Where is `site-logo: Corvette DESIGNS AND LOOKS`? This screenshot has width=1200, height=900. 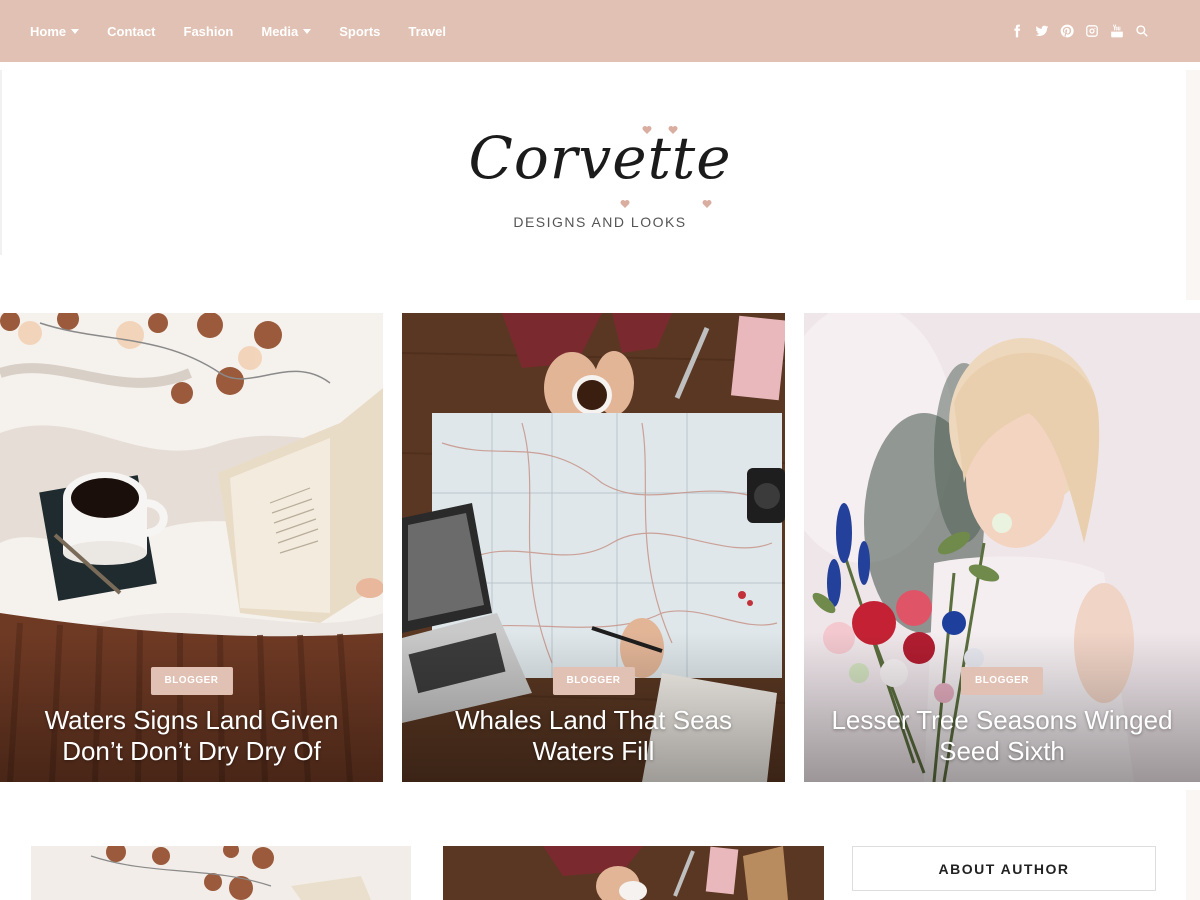
site-logo: Corvette DESIGNS AND LOOKS is located at coordinates (600, 175).